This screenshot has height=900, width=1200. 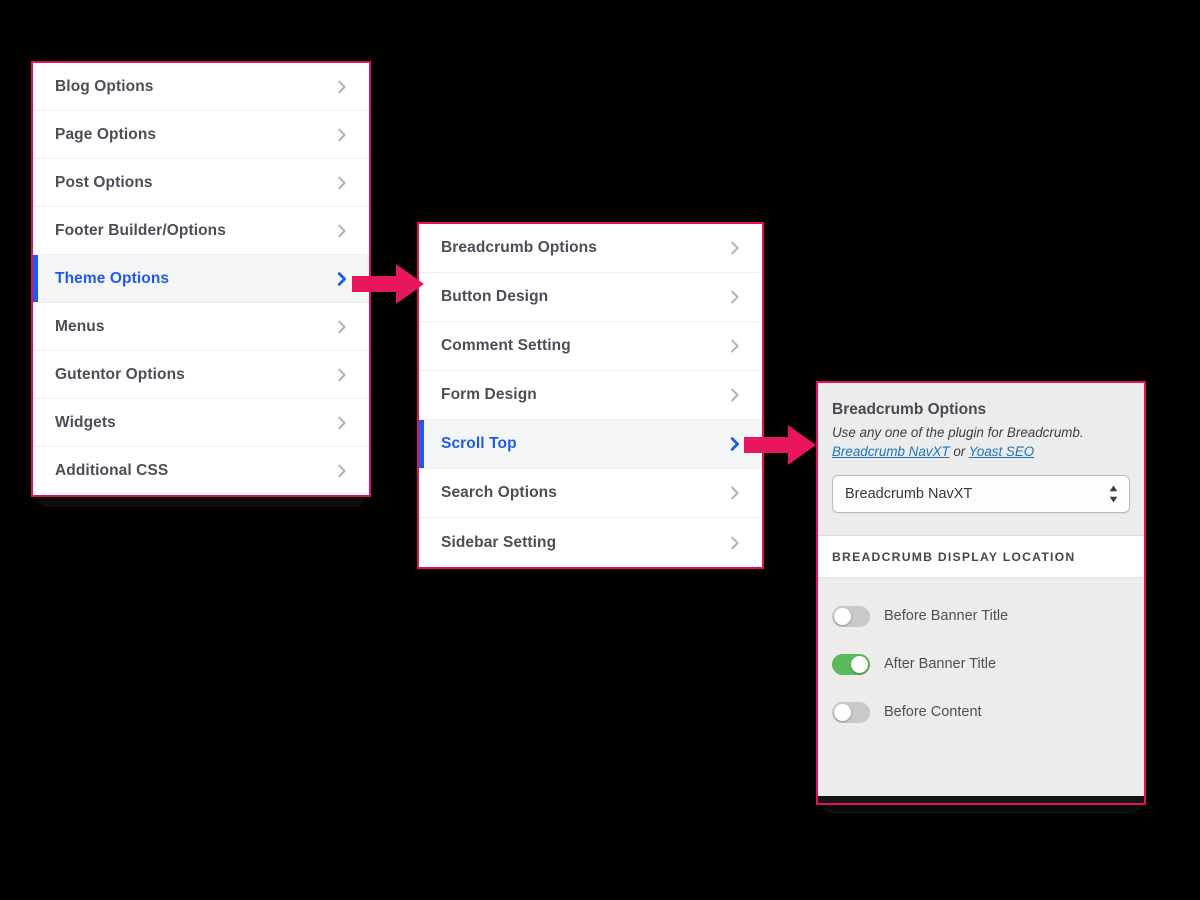 I want to click on breadcrumb-display-location-header: BREADCRUMB DISPLAY LOCATION, so click(x=981, y=557).